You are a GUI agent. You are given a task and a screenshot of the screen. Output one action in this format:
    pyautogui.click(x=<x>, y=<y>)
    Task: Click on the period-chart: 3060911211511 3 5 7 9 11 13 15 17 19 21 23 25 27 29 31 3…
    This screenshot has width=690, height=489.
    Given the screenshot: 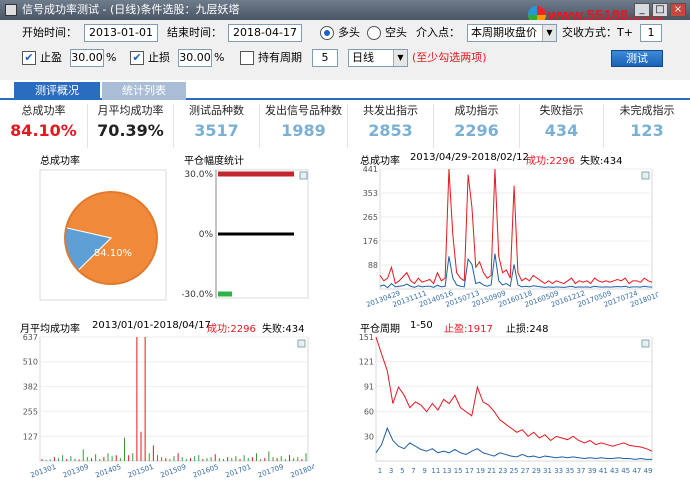 What is the action you would take?
    pyautogui.click(x=506, y=404)
    